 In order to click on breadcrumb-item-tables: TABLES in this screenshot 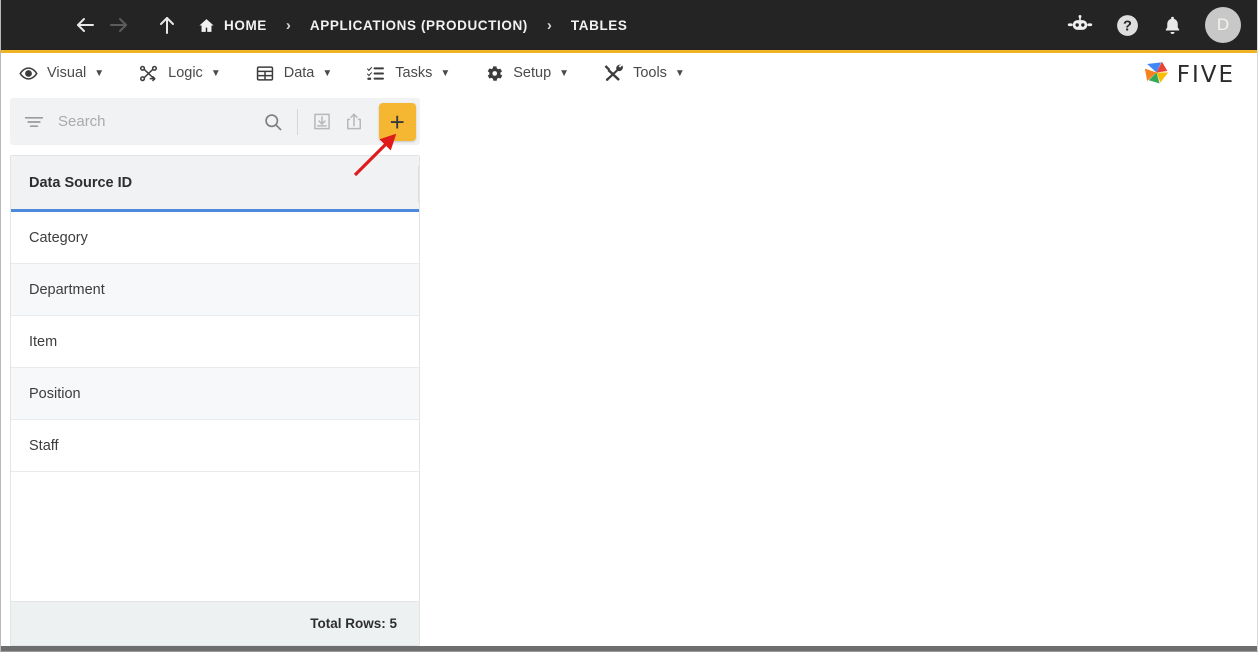, I will do `click(599, 25)`.